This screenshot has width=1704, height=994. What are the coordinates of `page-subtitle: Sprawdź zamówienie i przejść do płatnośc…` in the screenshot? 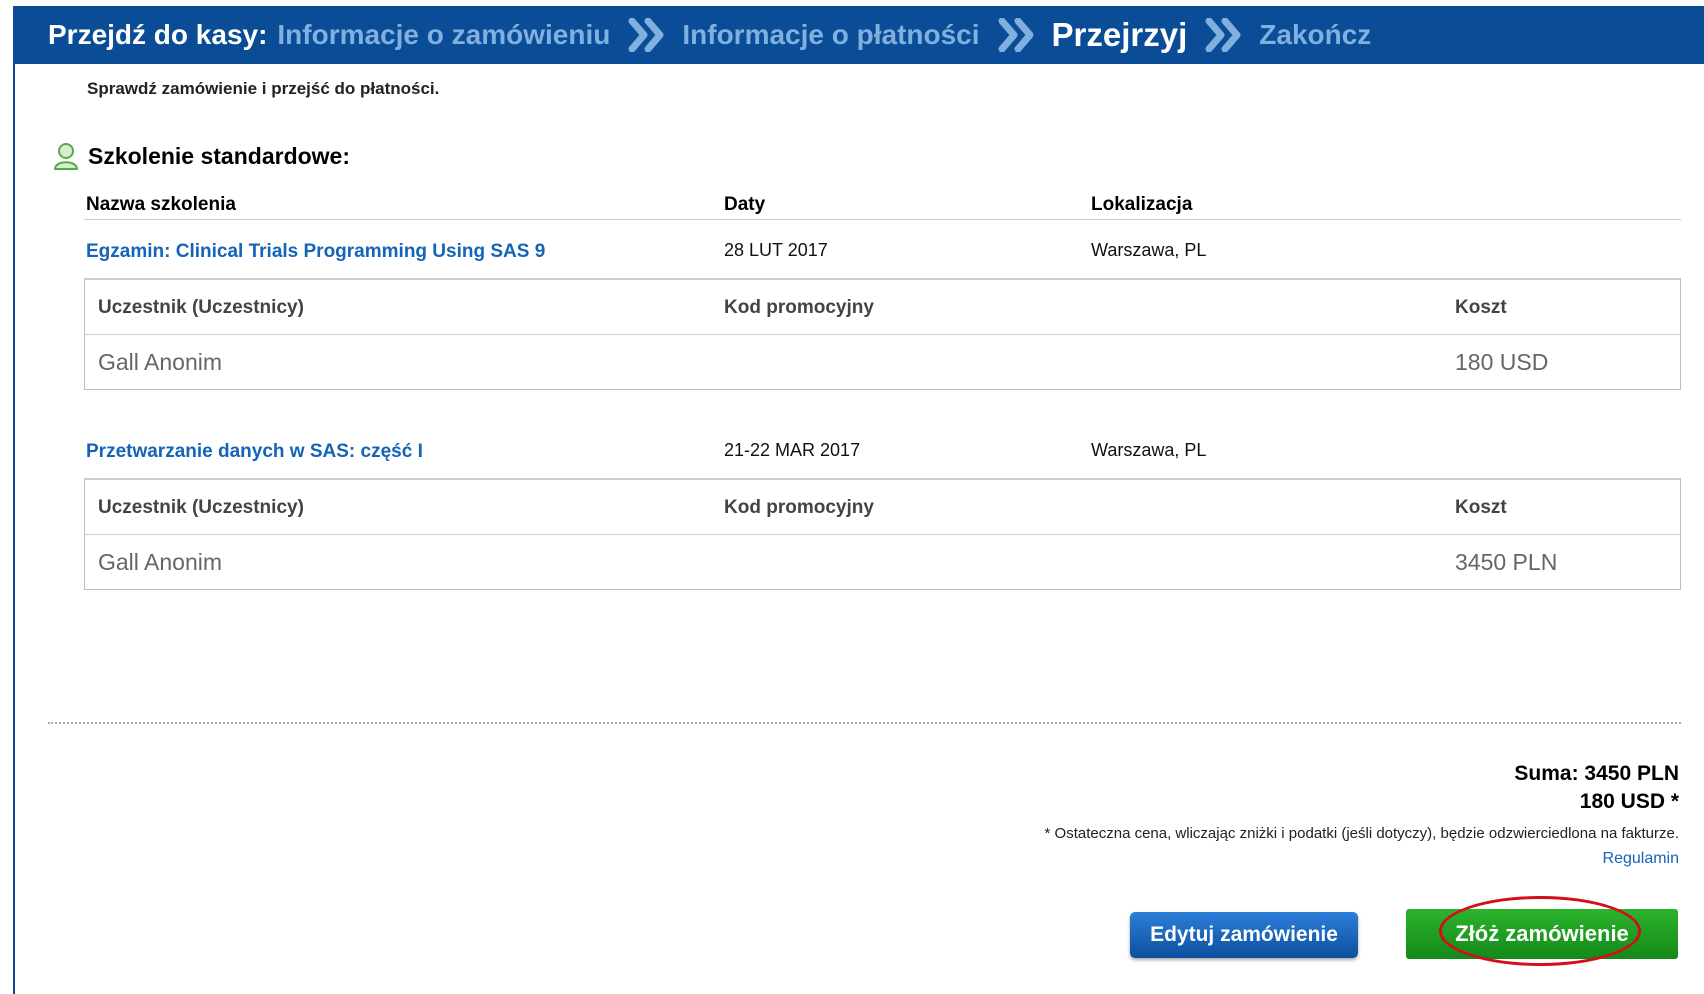 It's located at (263, 88).